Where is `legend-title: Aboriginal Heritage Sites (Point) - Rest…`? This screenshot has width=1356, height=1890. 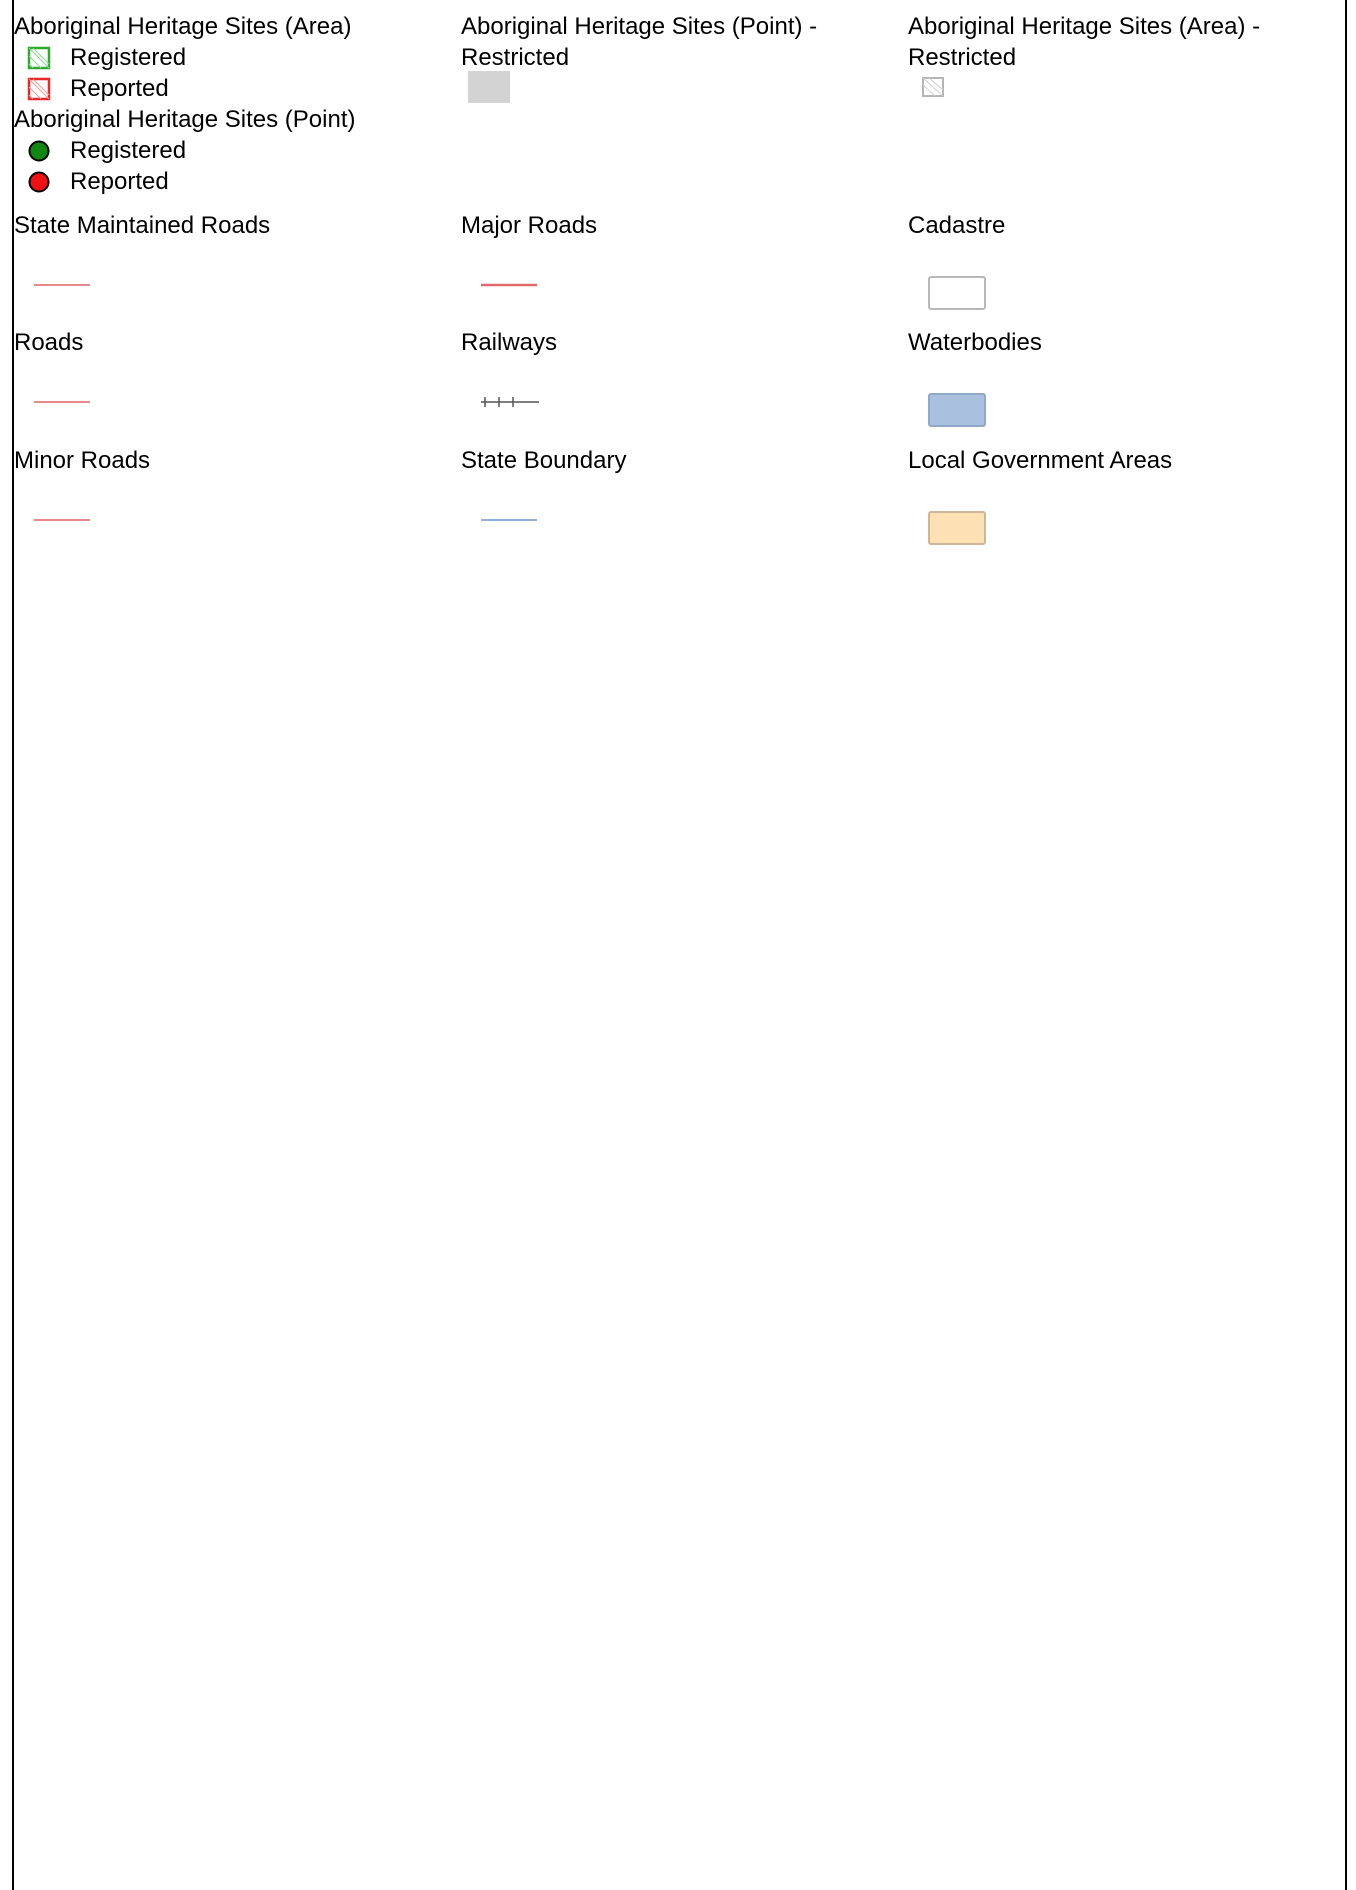 legend-title: Aboriginal Heritage Sites (Point) - Rest… is located at coordinates (639, 42).